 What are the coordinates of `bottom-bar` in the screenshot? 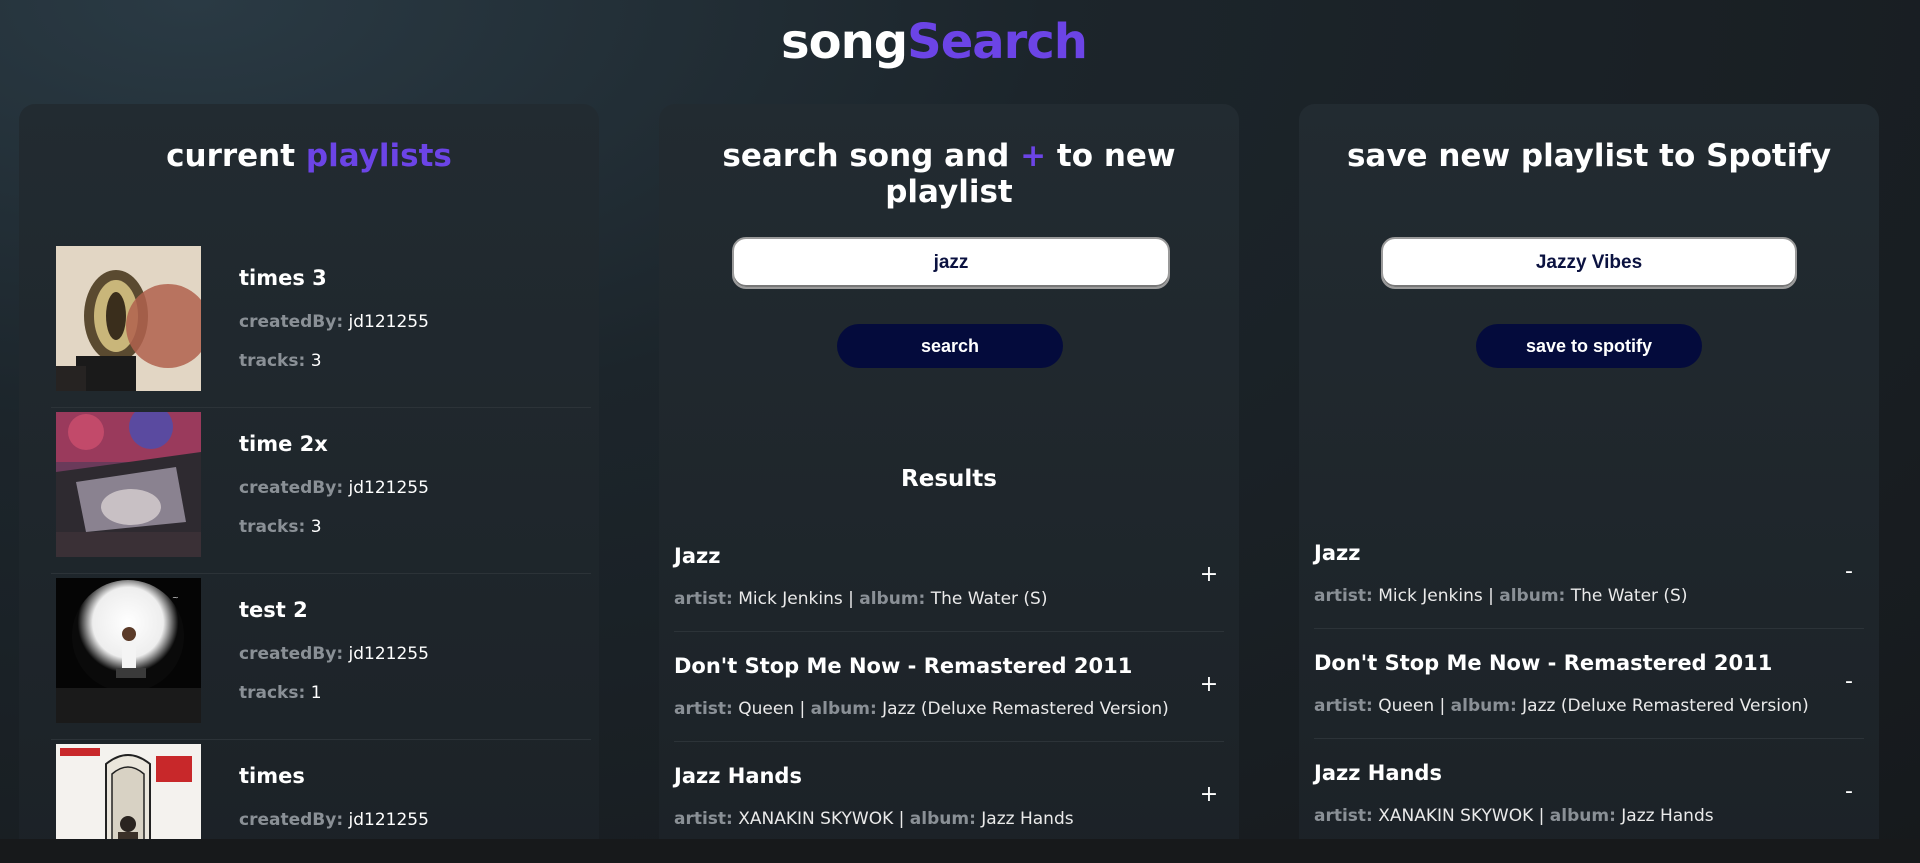 It's located at (960, 851).